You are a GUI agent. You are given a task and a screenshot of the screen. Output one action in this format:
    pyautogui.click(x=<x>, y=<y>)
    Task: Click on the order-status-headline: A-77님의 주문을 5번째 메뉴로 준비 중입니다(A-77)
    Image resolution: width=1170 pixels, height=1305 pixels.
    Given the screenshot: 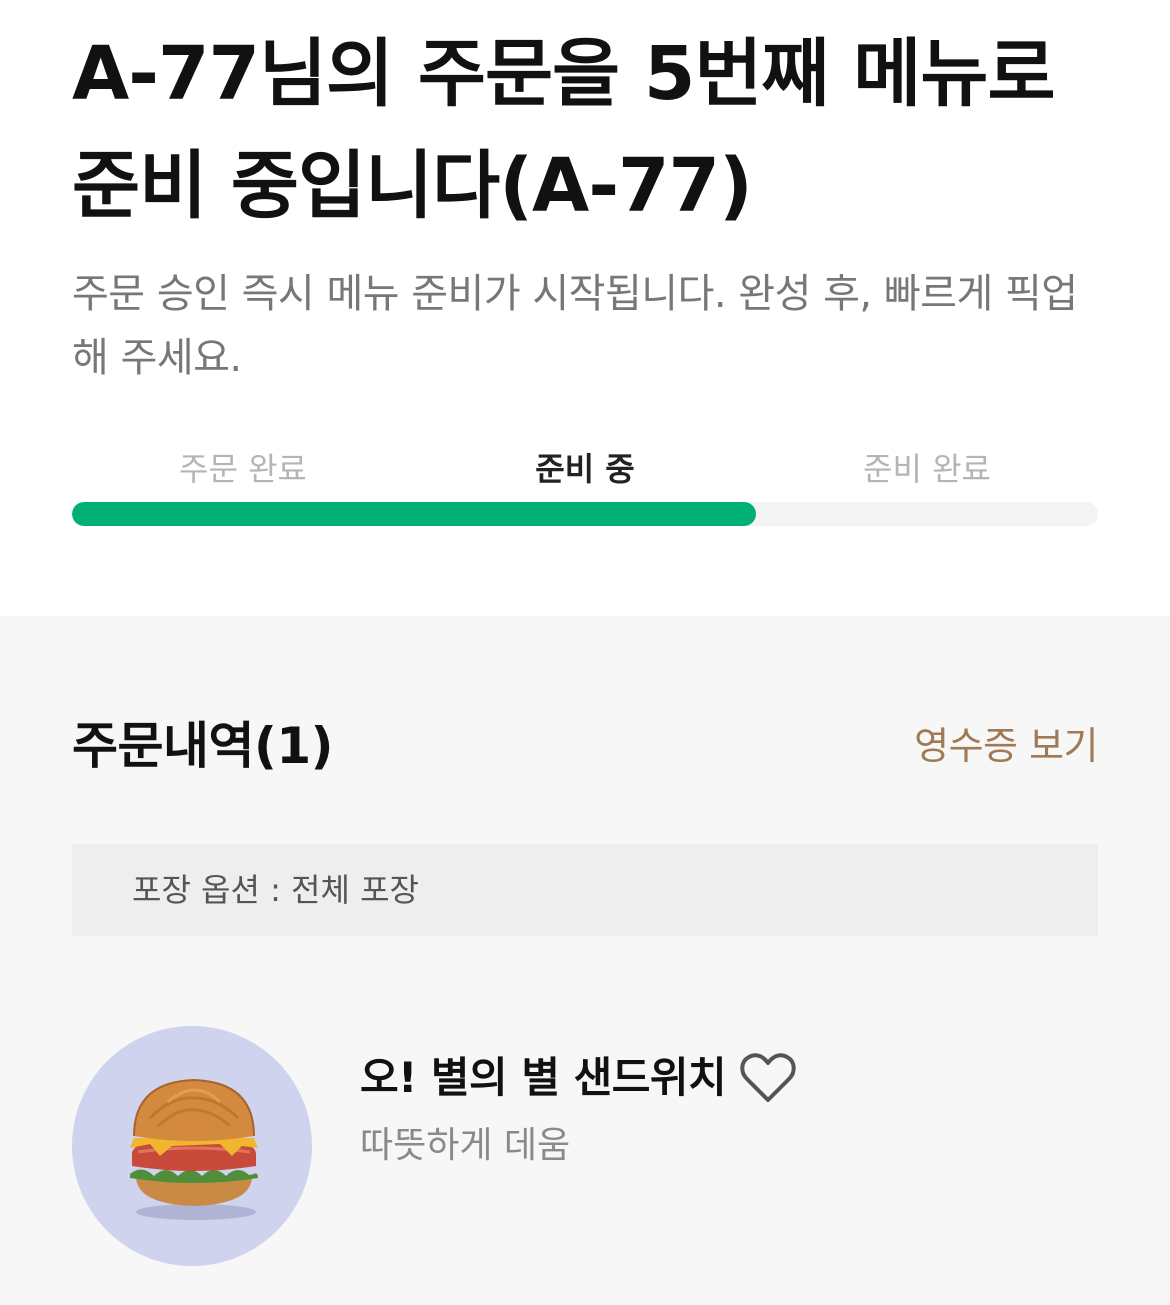 What is the action you would take?
    pyautogui.click(x=564, y=130)
    